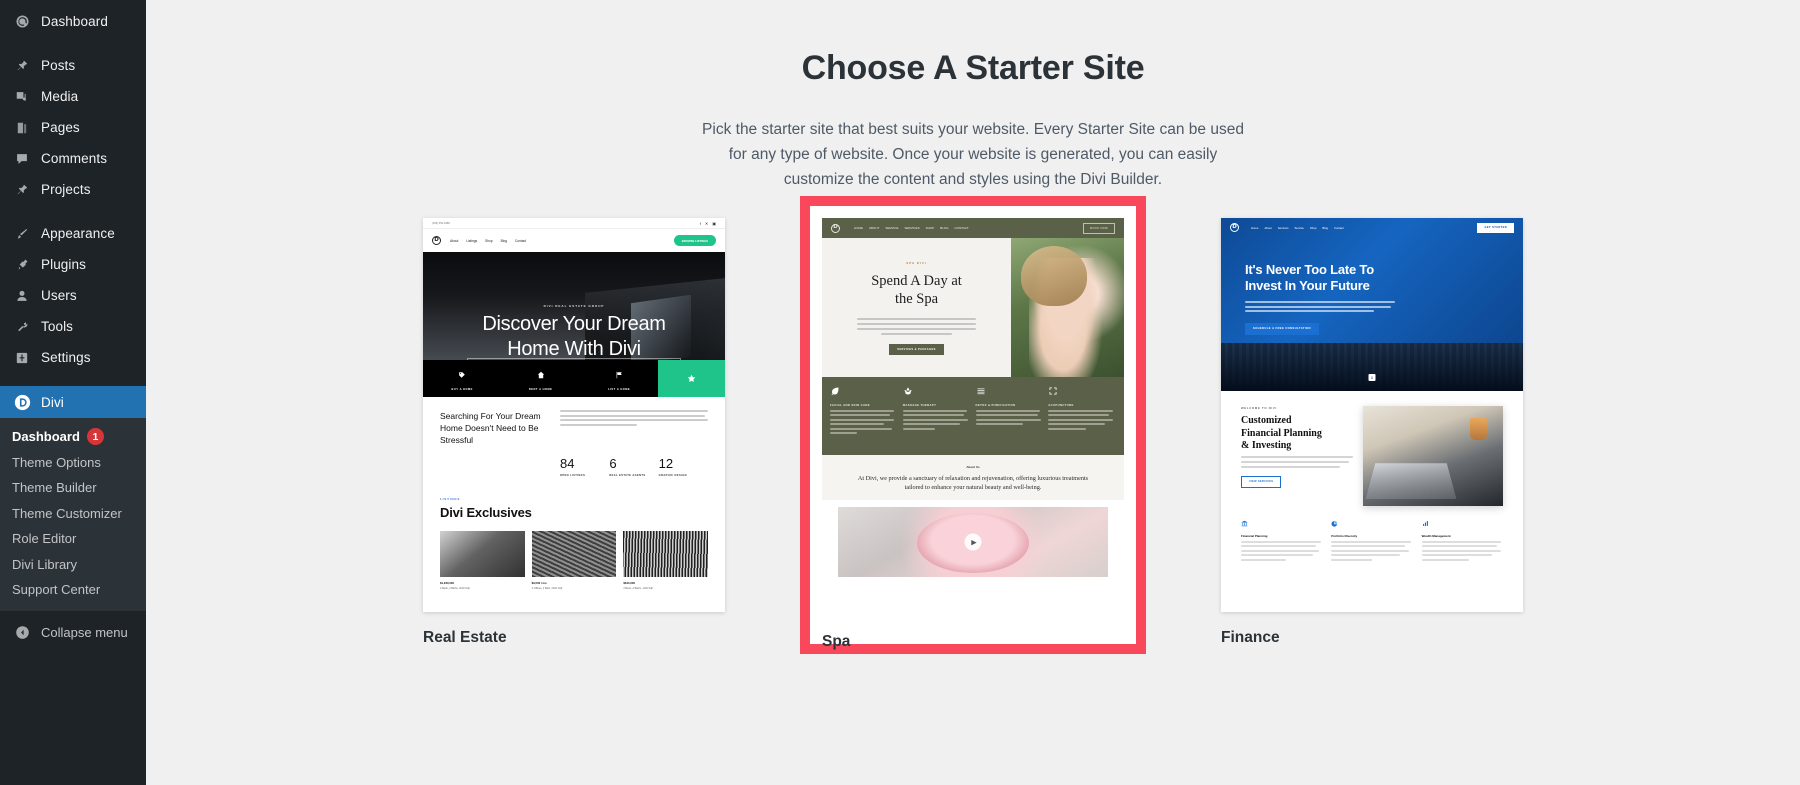 The image size is (1800, 785). What do you see at coordinates (973, 542) in the screenshot?
I see `play-icon: ▶` at bounding box center [973, 542].